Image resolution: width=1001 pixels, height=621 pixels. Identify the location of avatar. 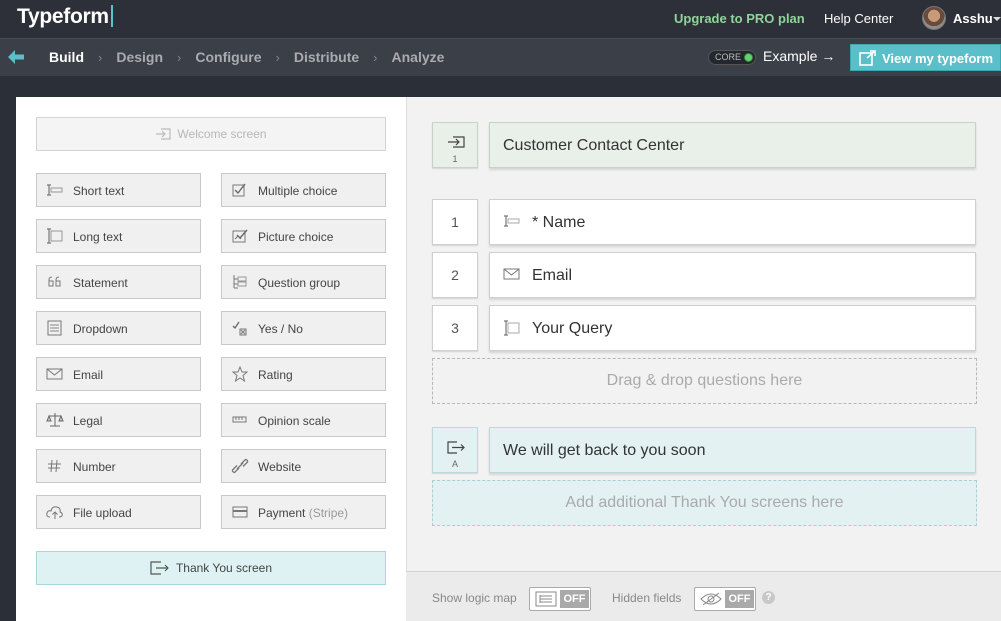
(934, 18).